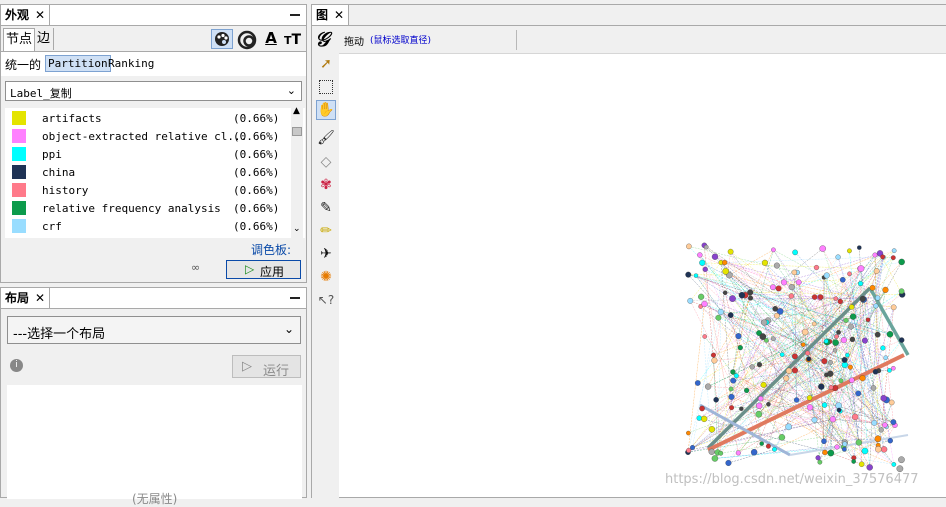 The width and height of the screenshot is (946, 507). I want to click on apply-button: ▷ 应用, so click(263, 269).